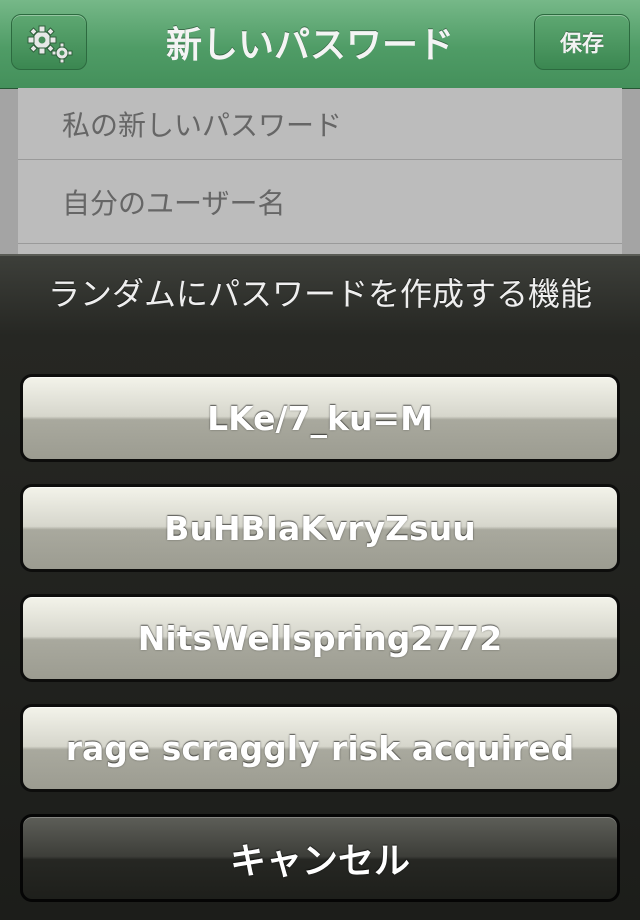 Image resolution: width=640 pixels, height=920 pixels. I want to click on save-button: 保存, so click(582, 42).